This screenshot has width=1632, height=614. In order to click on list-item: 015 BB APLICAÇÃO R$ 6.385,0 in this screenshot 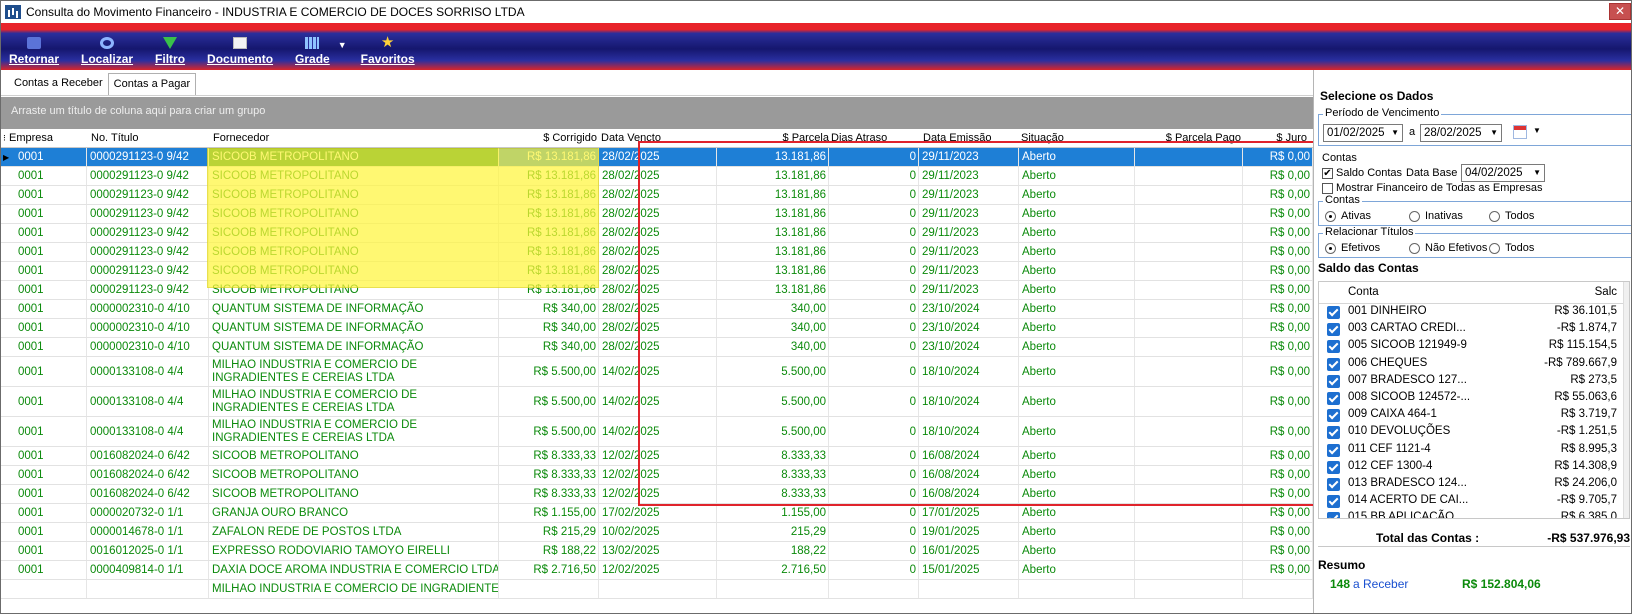, I will do `click(1474, 514)`.